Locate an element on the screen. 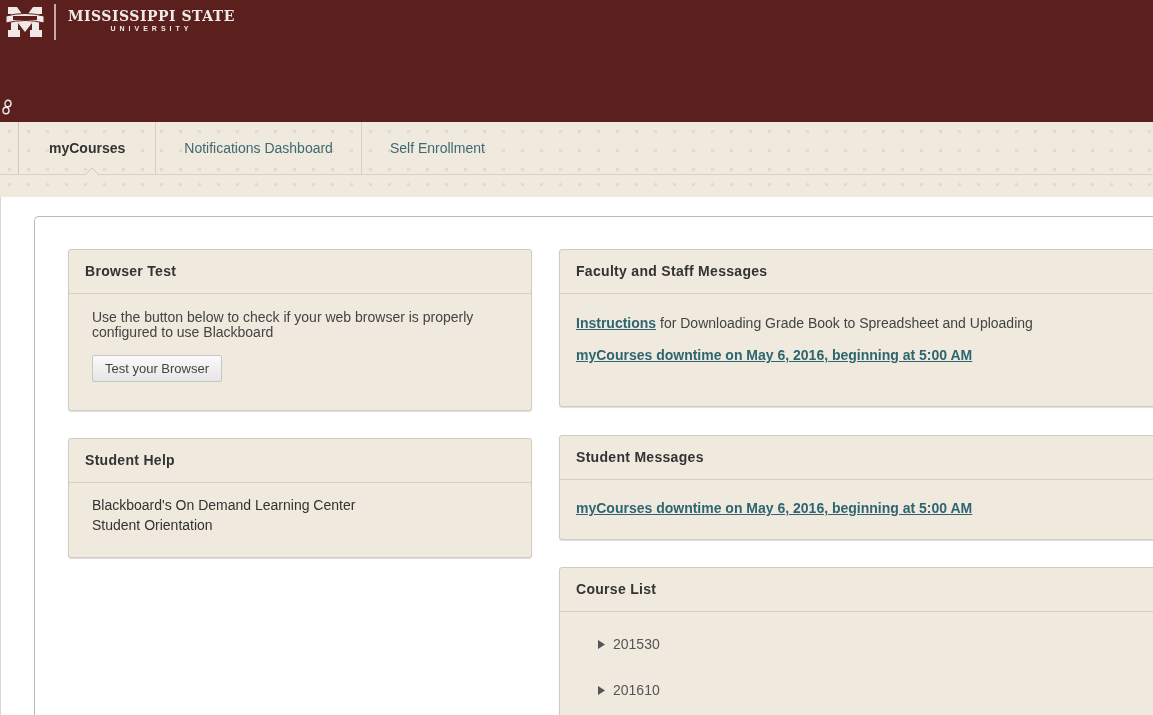 The width and height of the screenshot is (1153, 715). term-link: 201530 is located at coordinates (636, 644).